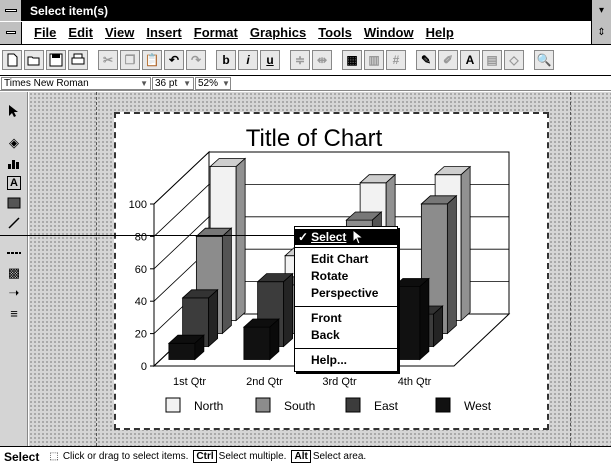 Image resolution: width=611 pixels, height=466 pixels. I want to click on bold-button: b, so click(226, 60).